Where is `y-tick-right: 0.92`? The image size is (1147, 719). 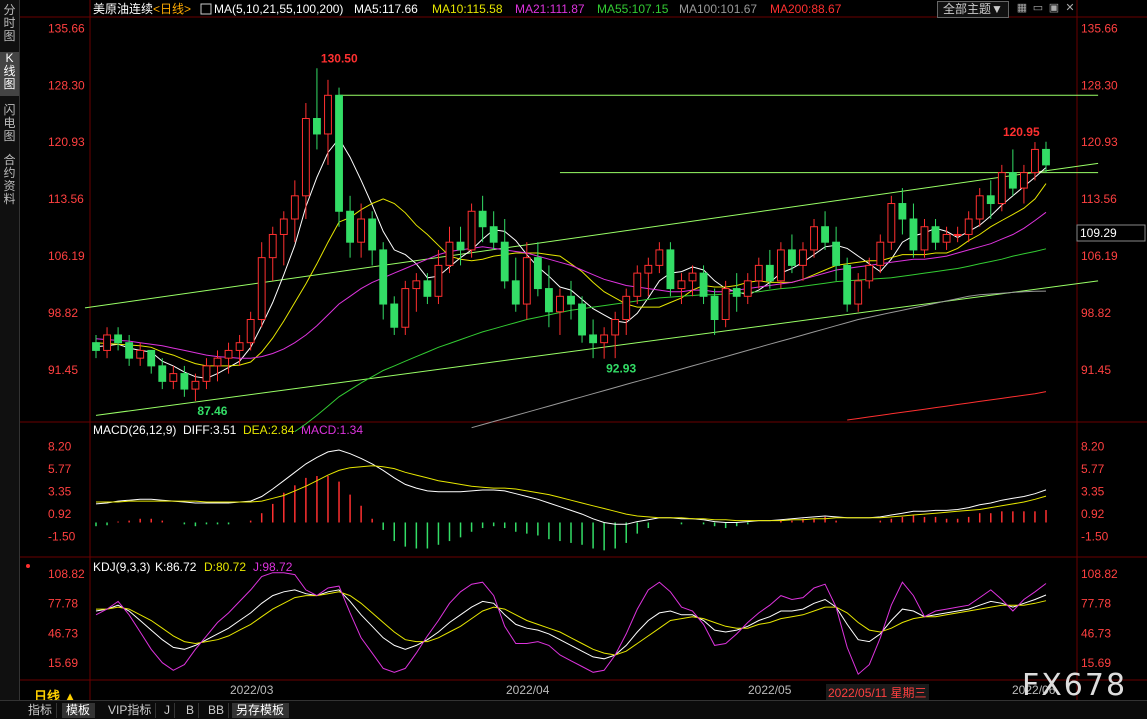
y-tick-right: 0.92 is located at coordinates (1093, 514).